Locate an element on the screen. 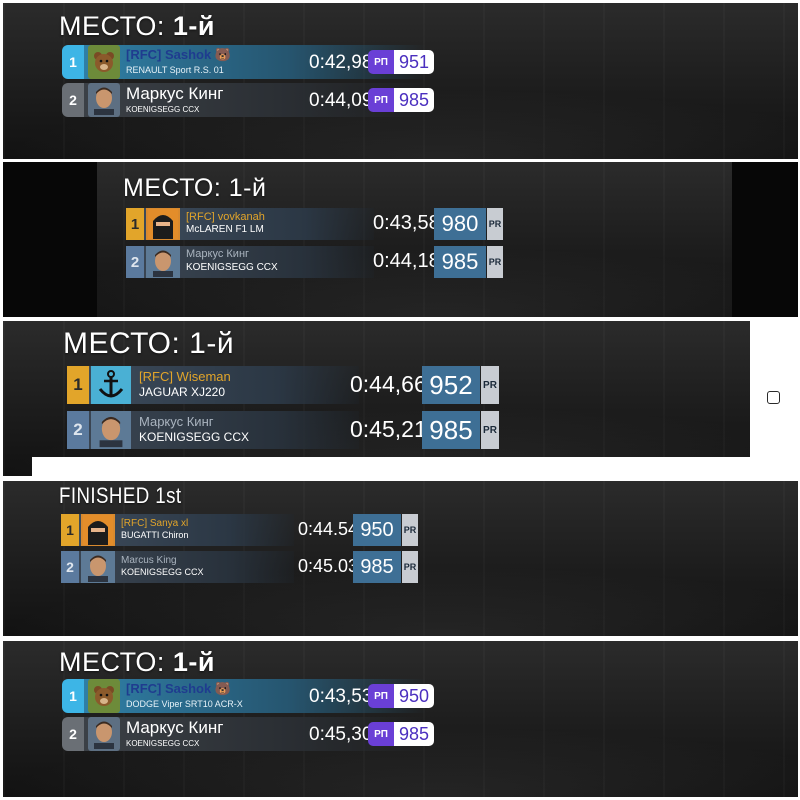 Image resolution: width=800 pixels, height=800 pixels. ninja-avatar-icon is located at coordinates (98, 530).